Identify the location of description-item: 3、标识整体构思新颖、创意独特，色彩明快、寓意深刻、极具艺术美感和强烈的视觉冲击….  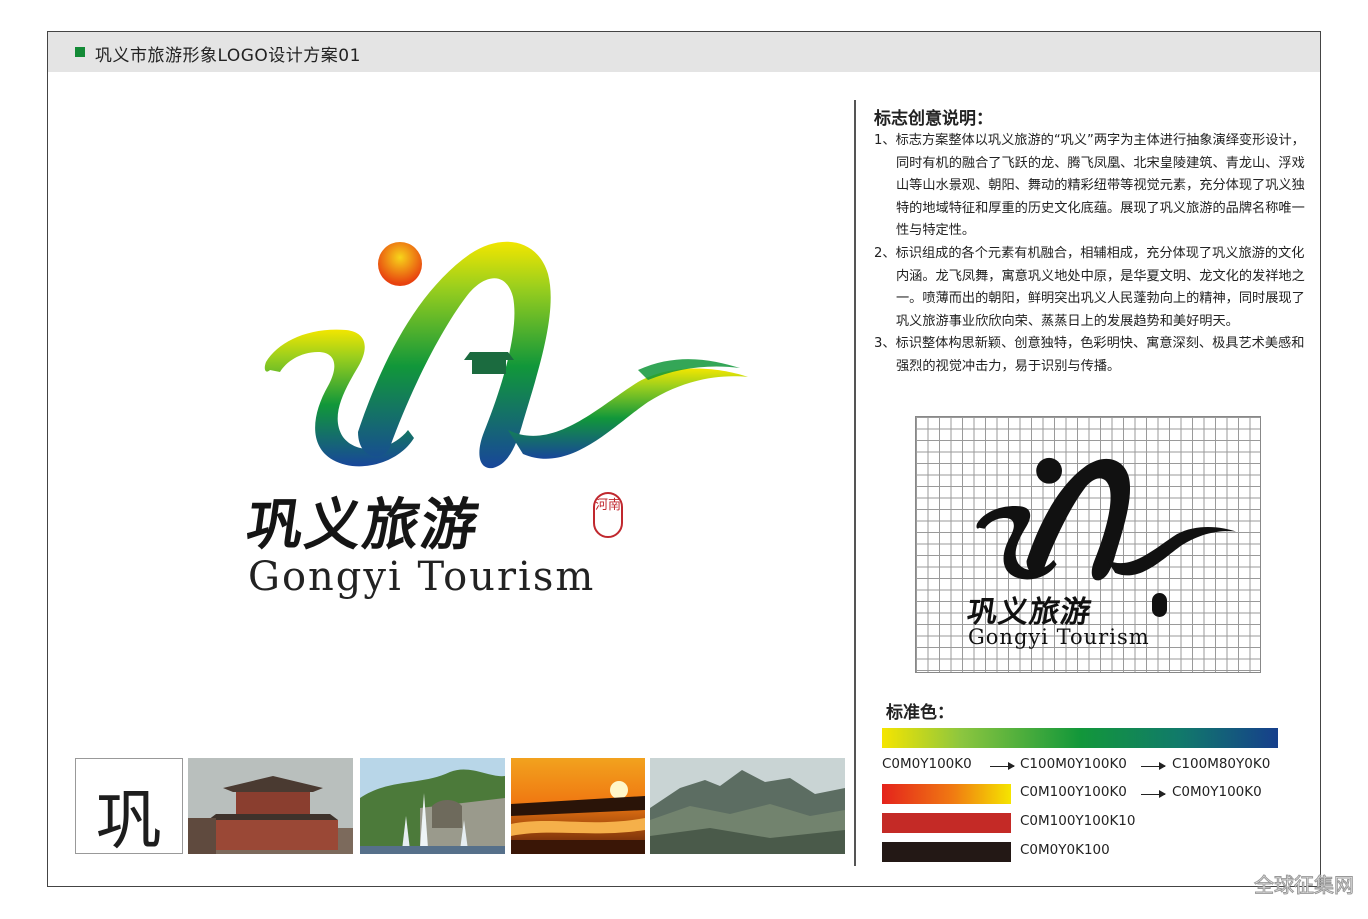
(1089, 355).